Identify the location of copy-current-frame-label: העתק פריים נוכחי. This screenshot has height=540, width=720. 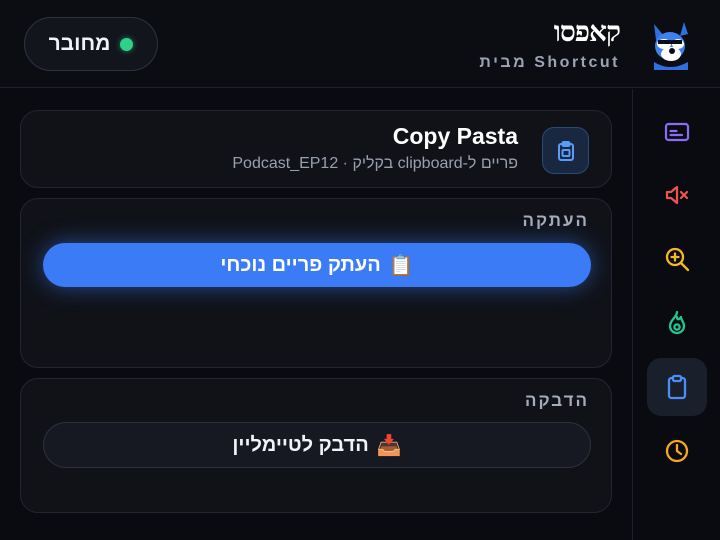
(300, 264).